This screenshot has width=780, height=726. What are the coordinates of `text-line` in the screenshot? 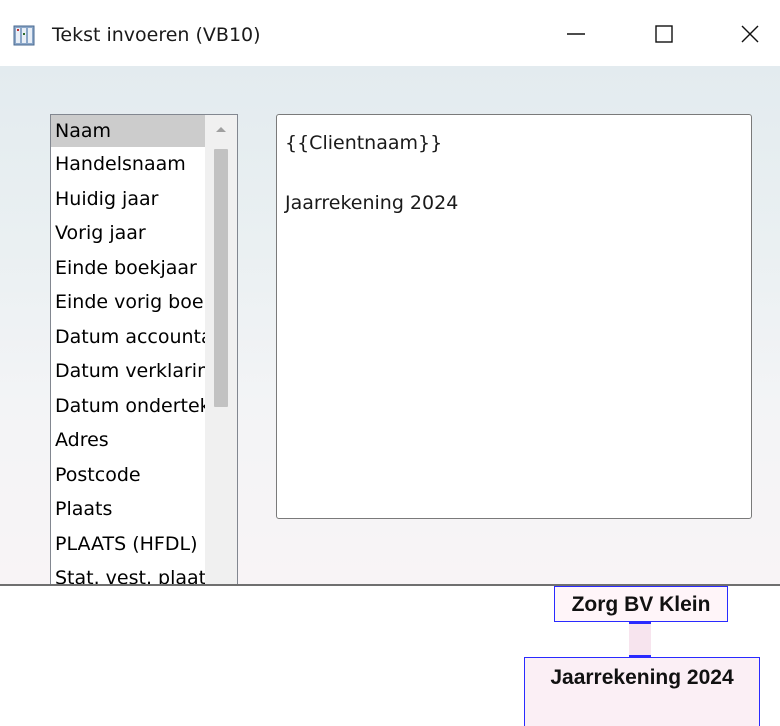 It's located at (518, 173).